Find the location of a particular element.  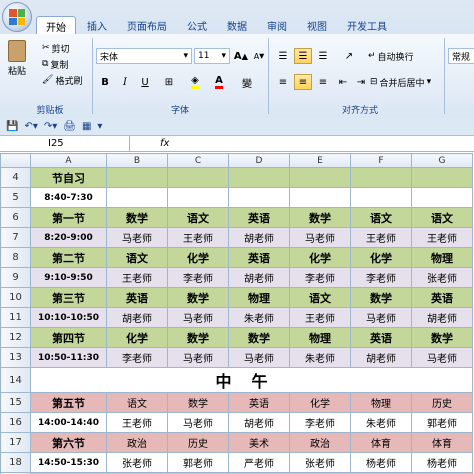

grid-cell: 张老师 is located at coordinates (137, 462).